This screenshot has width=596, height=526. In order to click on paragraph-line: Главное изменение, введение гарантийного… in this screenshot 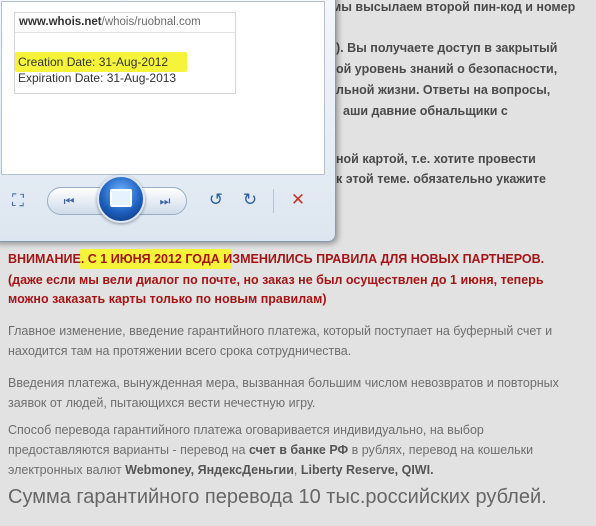, I will do `click(280, 331)`.